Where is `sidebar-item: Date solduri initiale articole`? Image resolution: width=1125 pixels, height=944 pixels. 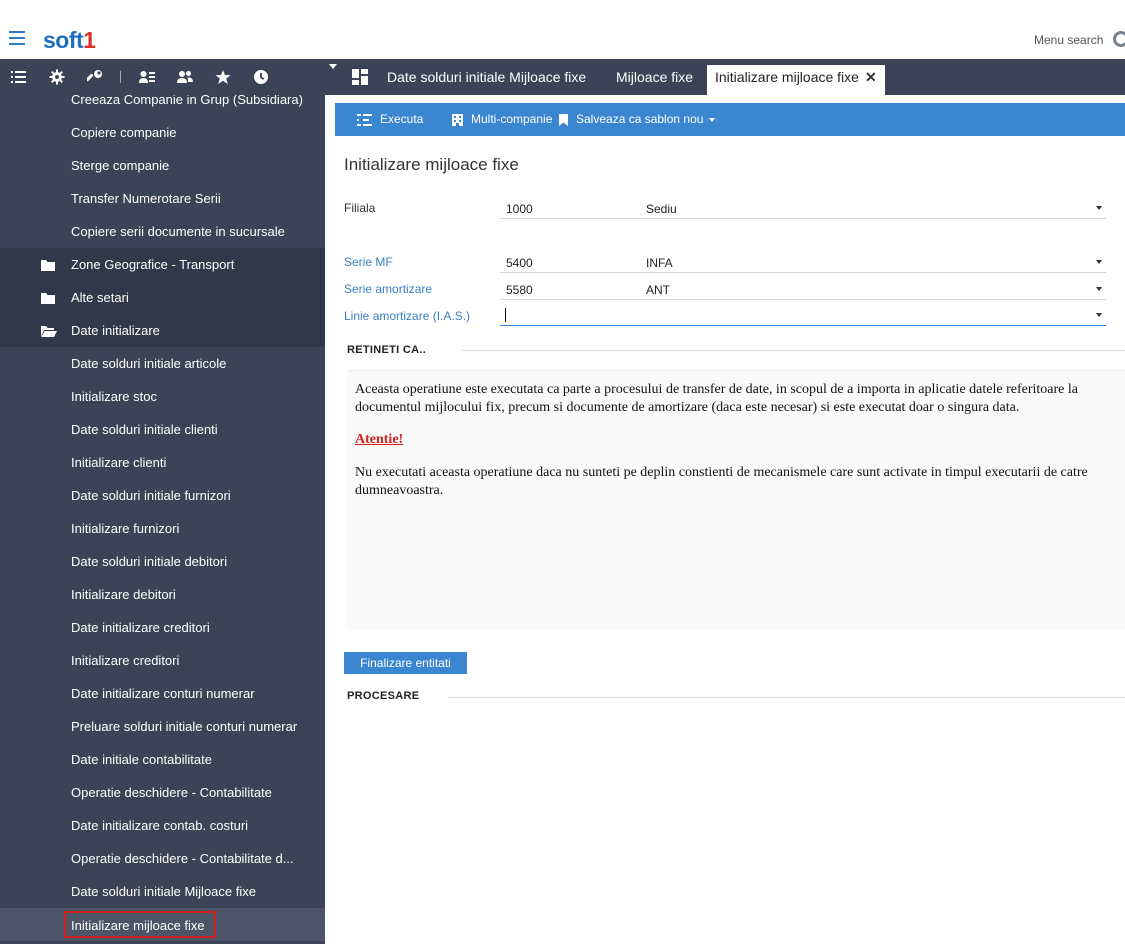
sidebar-item: Date solduri initiale articole is located at coordinates (162, 363).